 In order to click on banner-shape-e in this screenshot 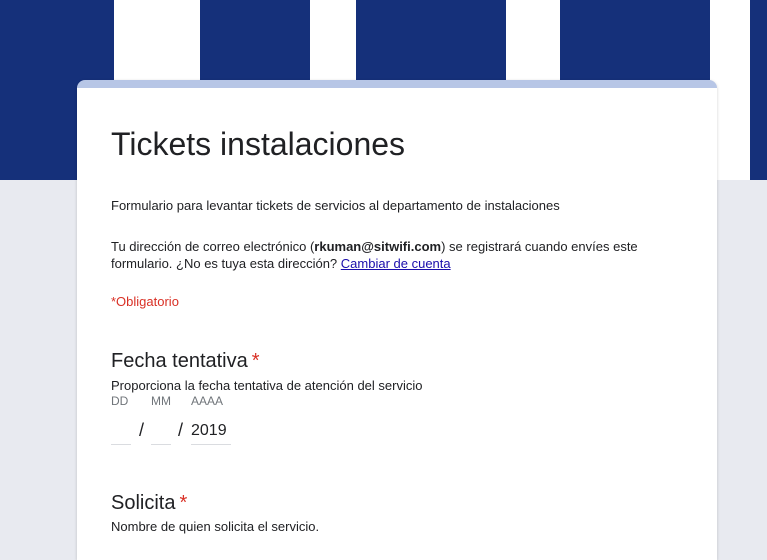, I will do `click(255, 40)`.